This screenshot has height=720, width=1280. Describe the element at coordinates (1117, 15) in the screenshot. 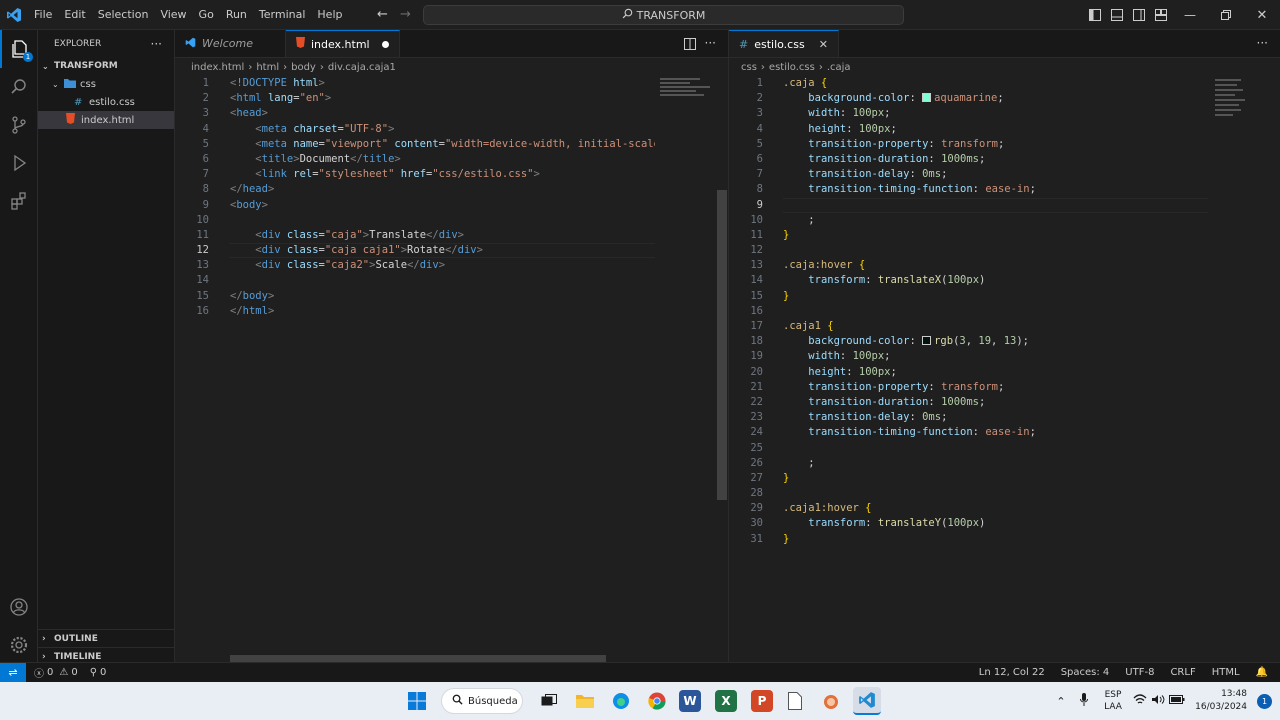

I see `toggle-panel-icon` at that location.